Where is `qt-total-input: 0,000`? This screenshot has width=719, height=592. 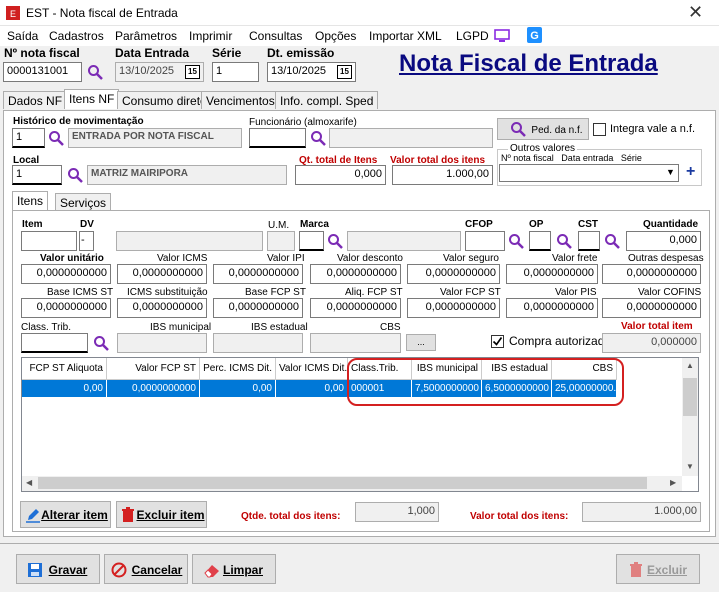
qt-total-input: 0,000 is located at coordinates (340, 175).